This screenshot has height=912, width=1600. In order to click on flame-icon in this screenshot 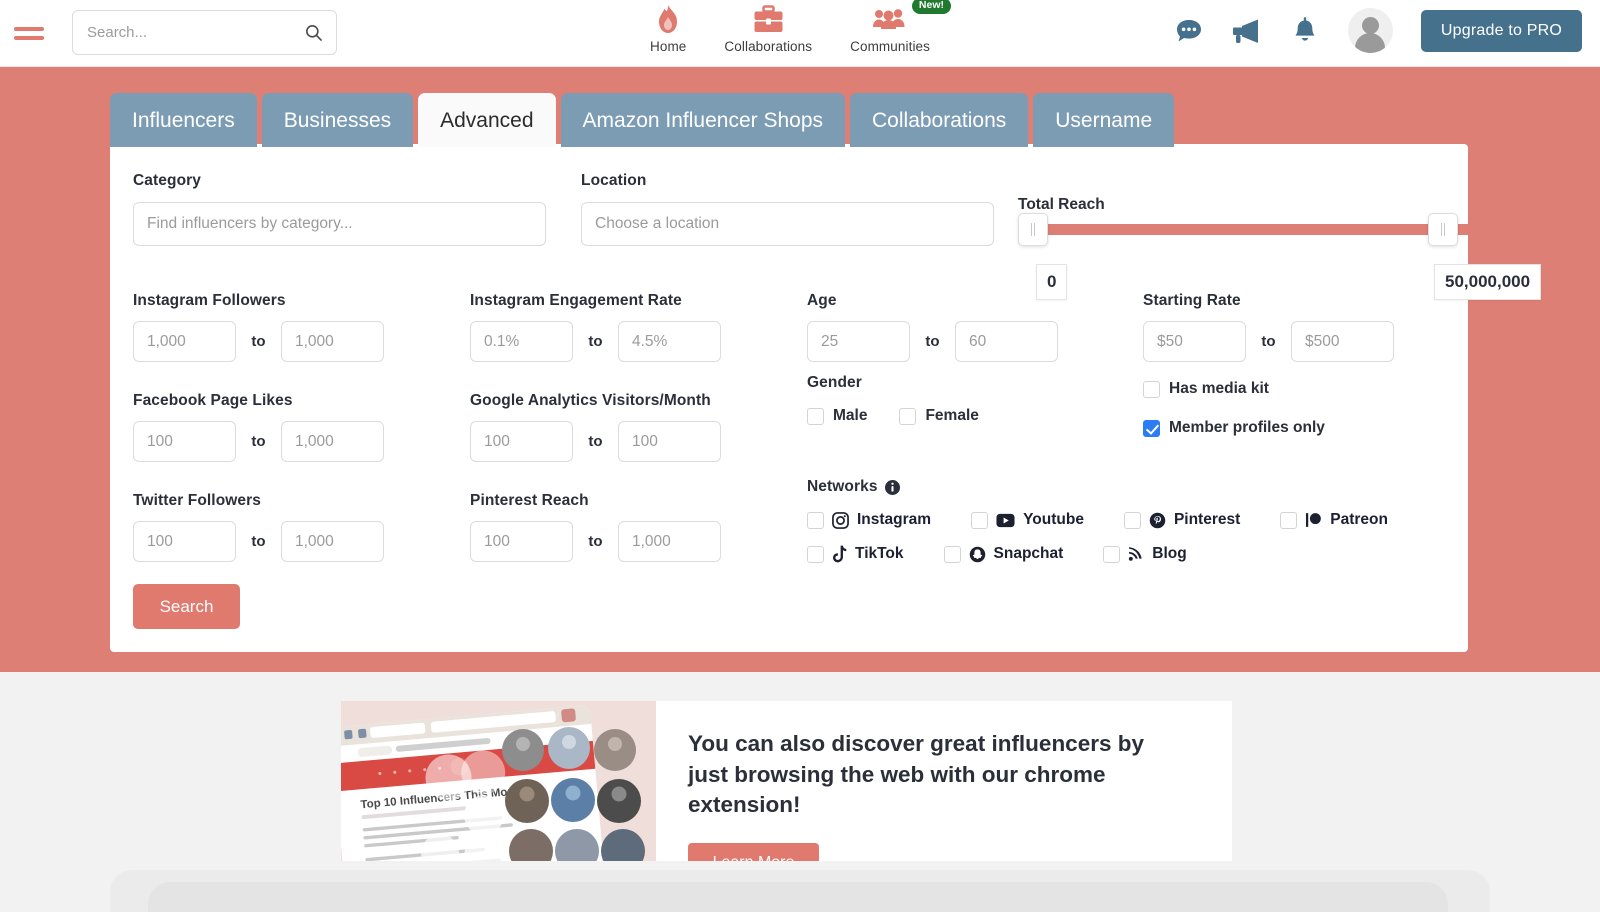, I will do `click(668, 19)`.